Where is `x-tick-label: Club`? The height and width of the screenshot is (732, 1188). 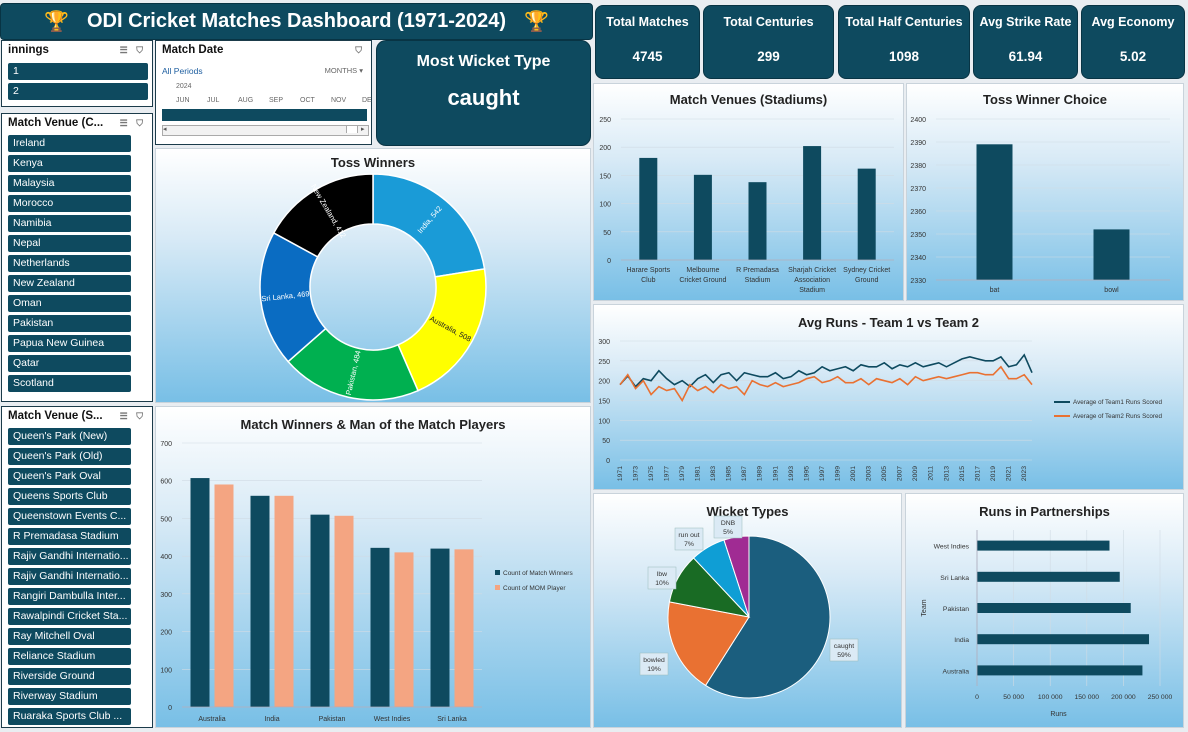
x-tick-label: Club is located at coordinates (648, 280).